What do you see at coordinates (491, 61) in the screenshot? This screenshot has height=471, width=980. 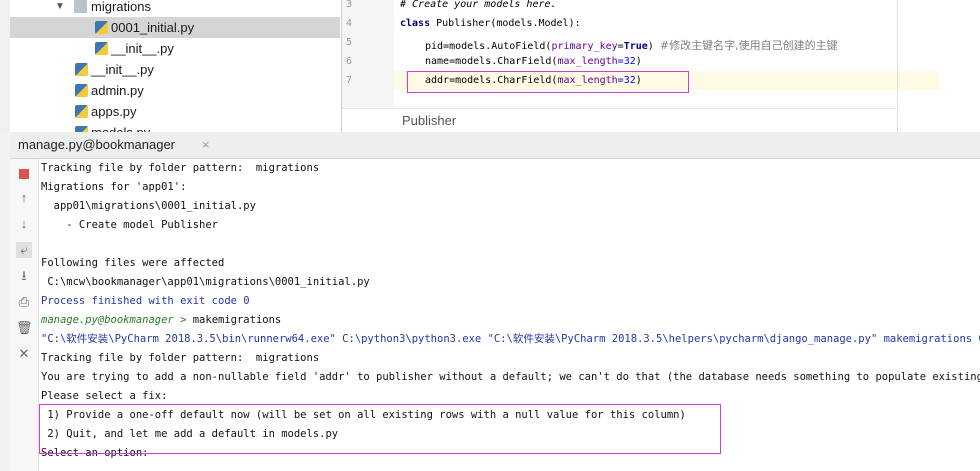 I see `code-text: name=models.CharField(` at bounding box center [491, 61].